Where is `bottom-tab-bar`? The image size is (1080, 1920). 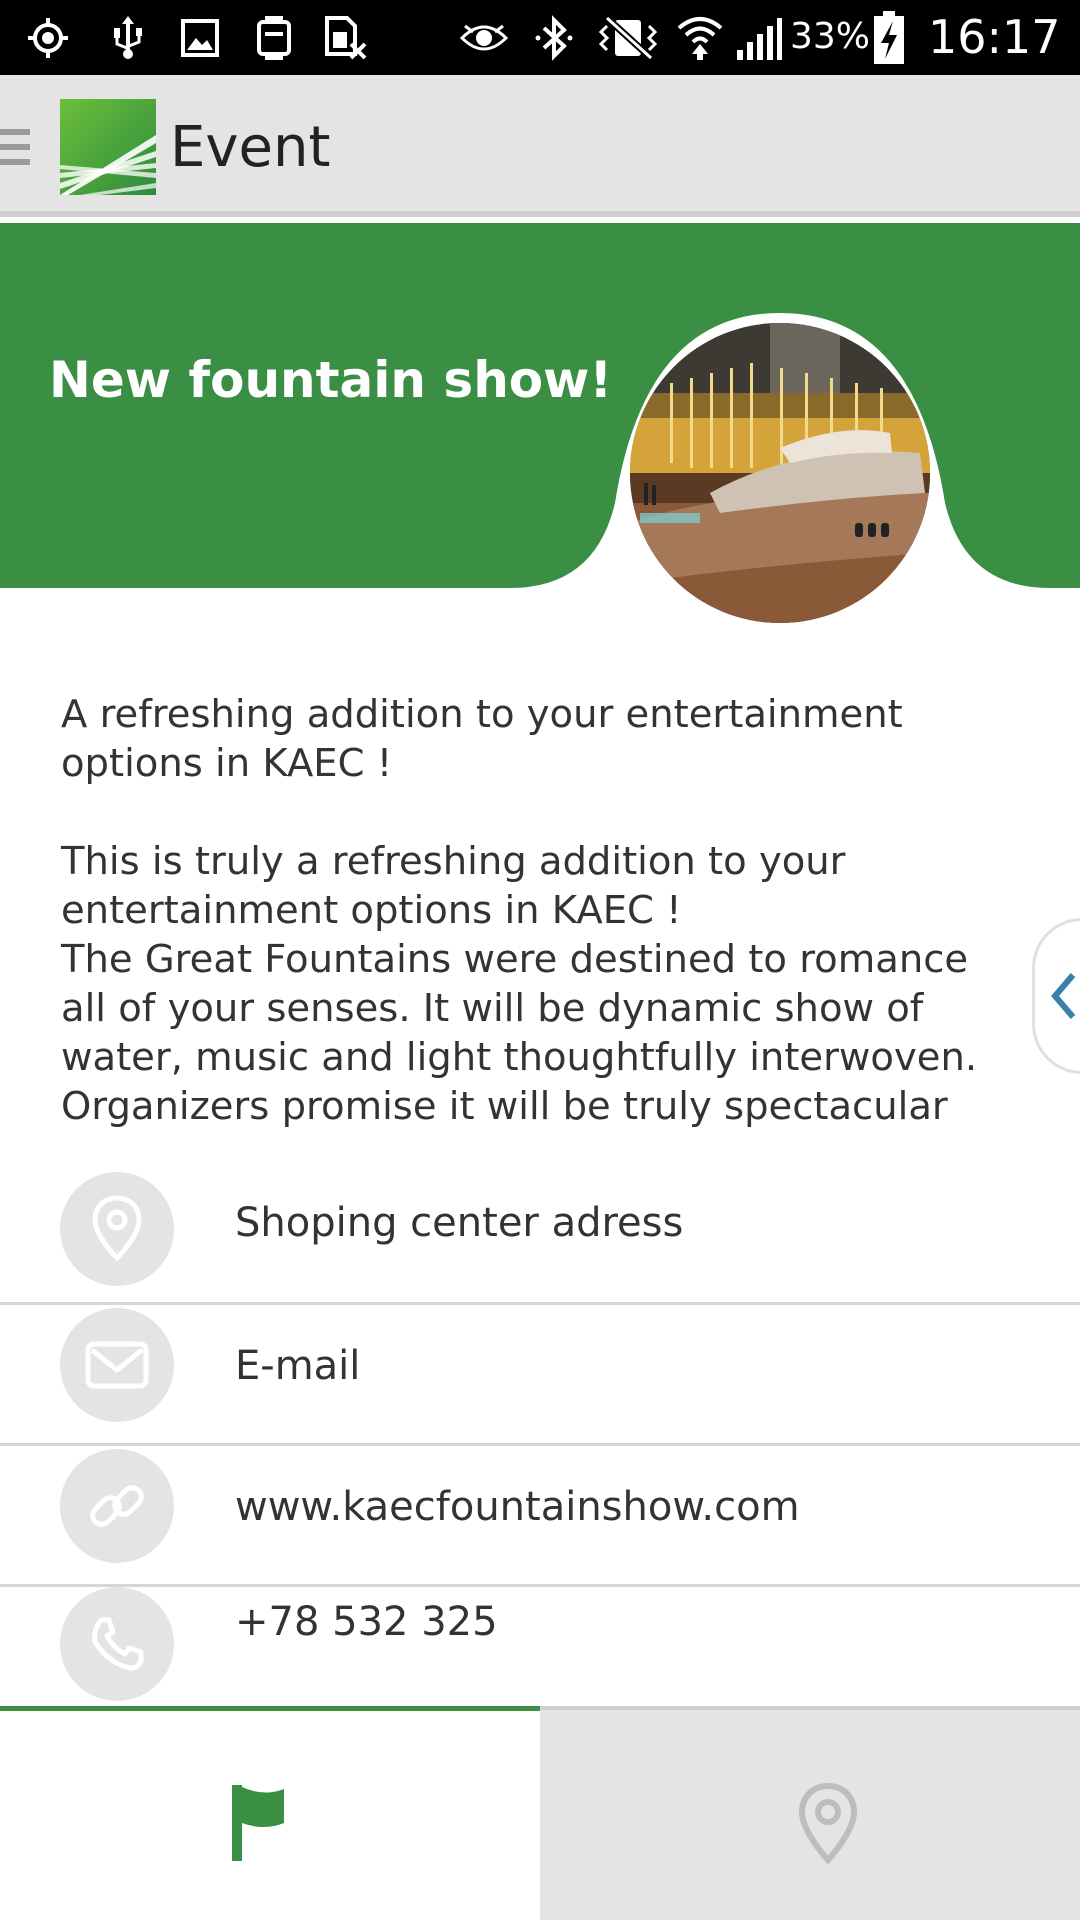
bottom-tab-bar is located at coordinates (540, 1813).